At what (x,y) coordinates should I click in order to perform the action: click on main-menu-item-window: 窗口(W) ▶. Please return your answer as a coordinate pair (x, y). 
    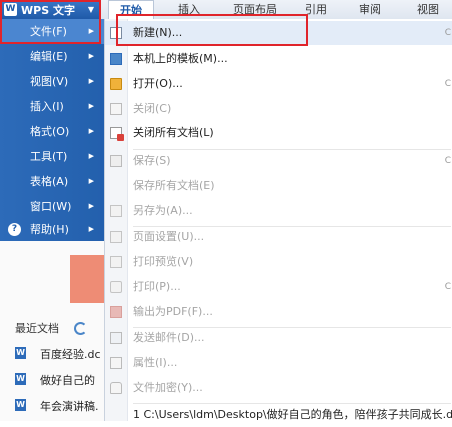
    Looking at the image, I should click on (52, 206).